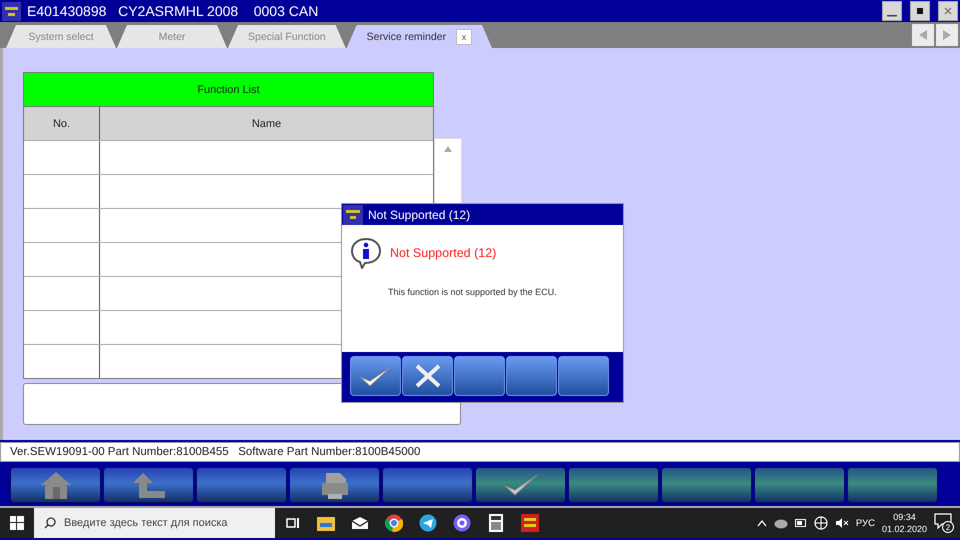 This screenshot has width=960, height=540. What do you see at coordinates (904, 529) in the screenshot?
I see `clock-date: 01.02.2020` at bounding box center [904, 529].